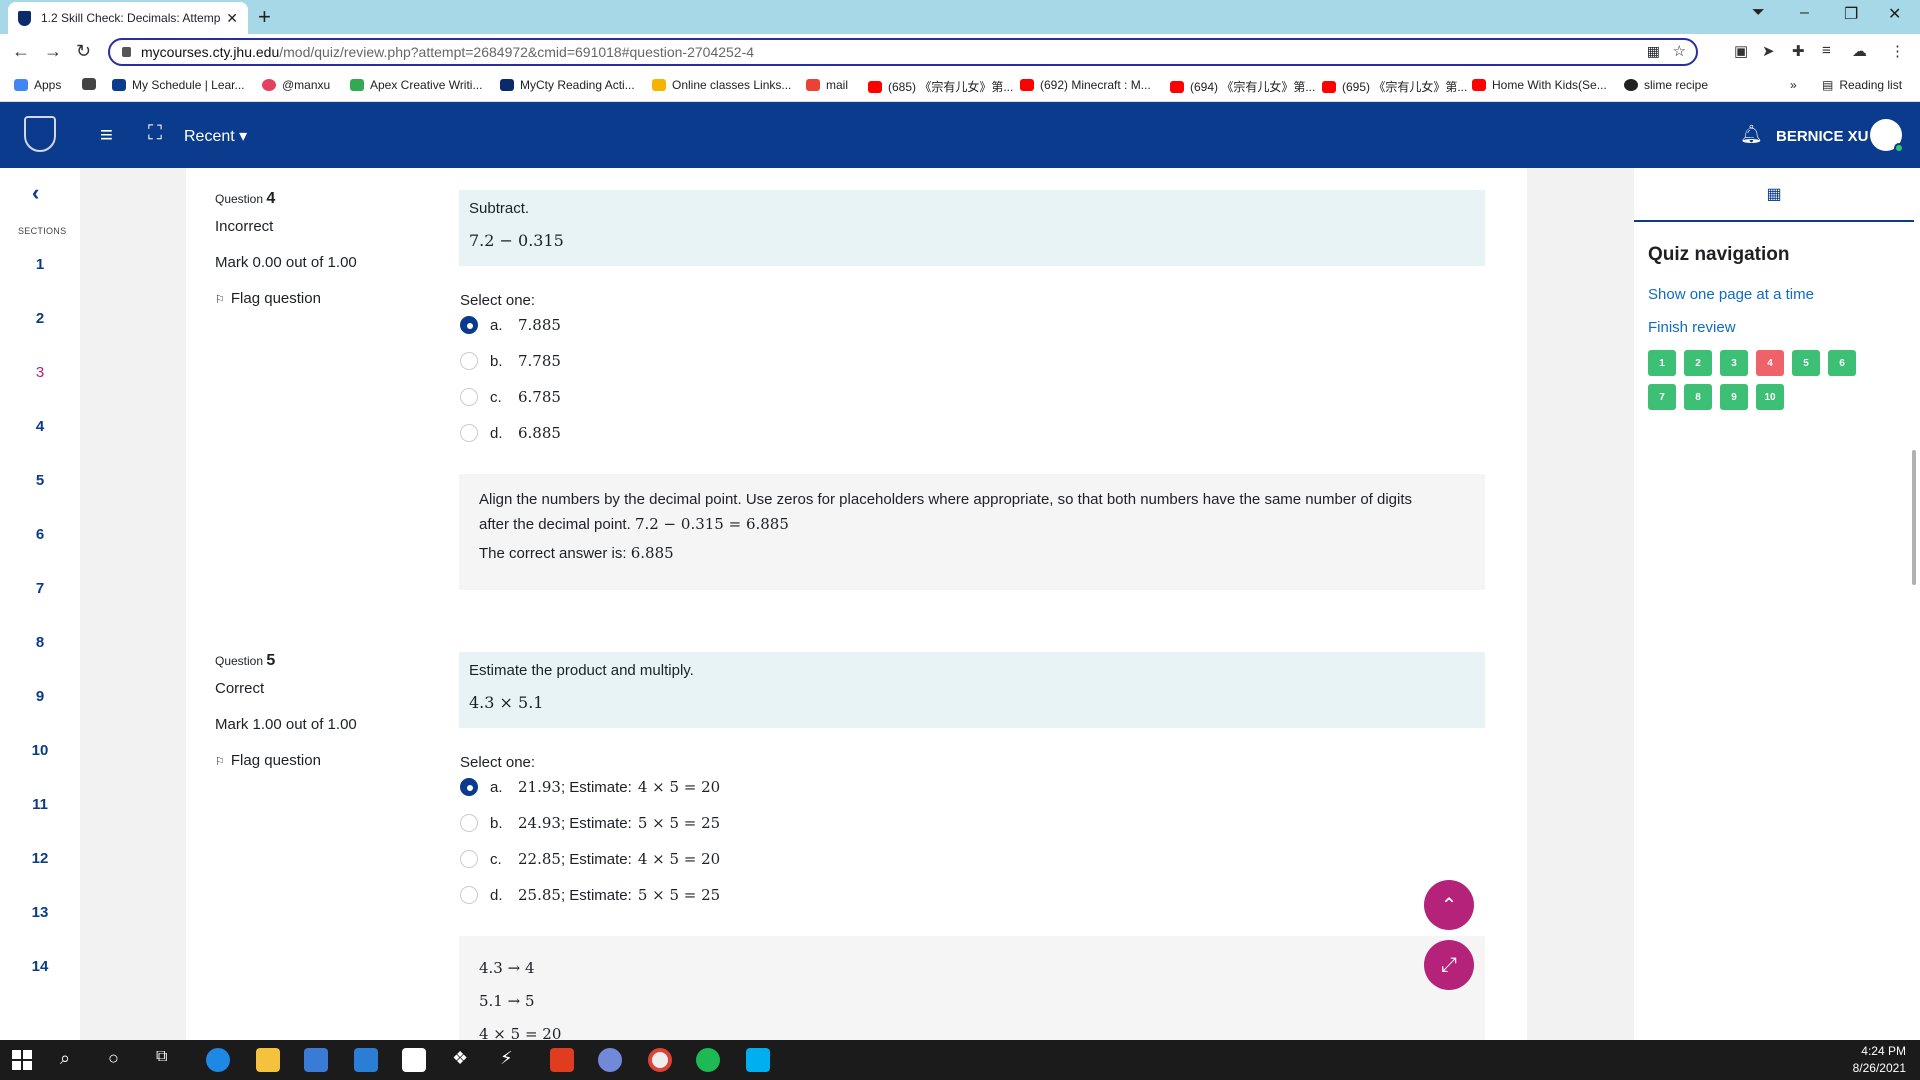 The height and width of the screenshot is (1080, 1920). I want to click on mail-icon, so click(366, 1060).